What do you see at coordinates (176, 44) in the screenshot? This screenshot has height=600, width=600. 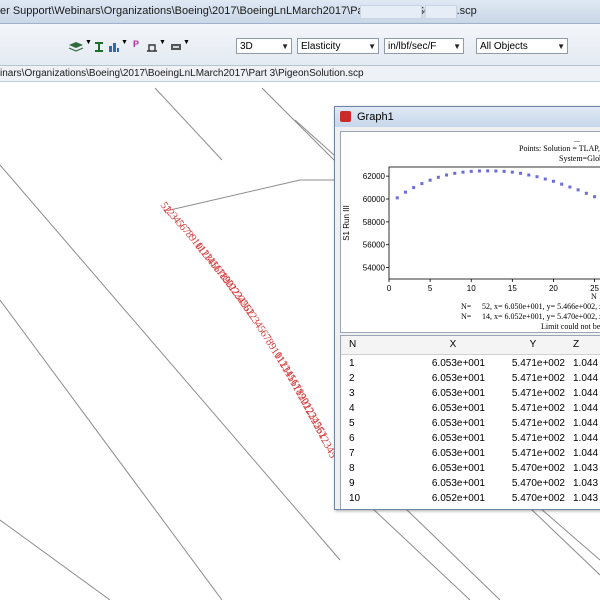 I see `load-icon` at bounding box center [176, 44].